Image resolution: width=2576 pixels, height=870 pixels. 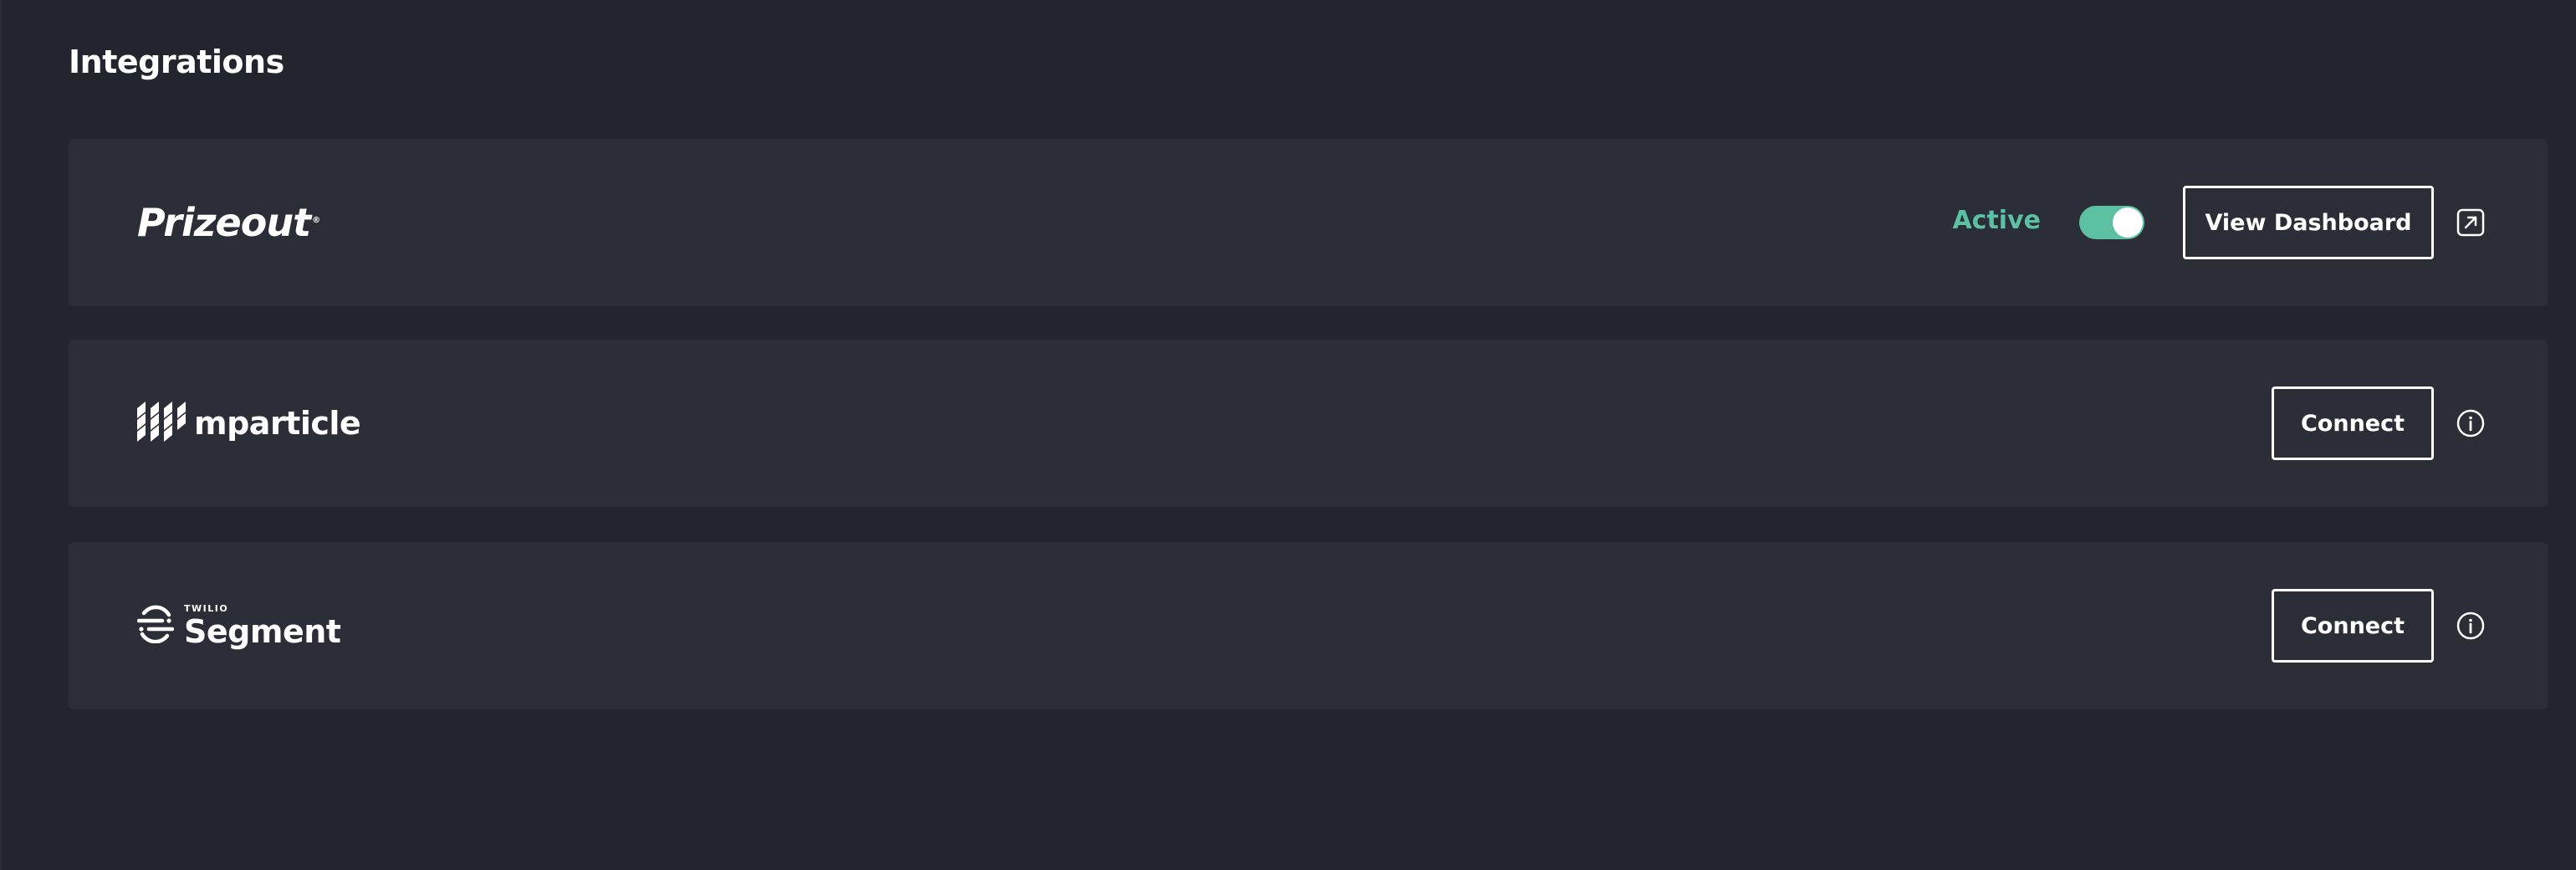 What do you see at coordinates (224, 223) in the screenshot?
I see `prizeout-logo-wordmark: Prizeout` at bounding box center [224, 223].